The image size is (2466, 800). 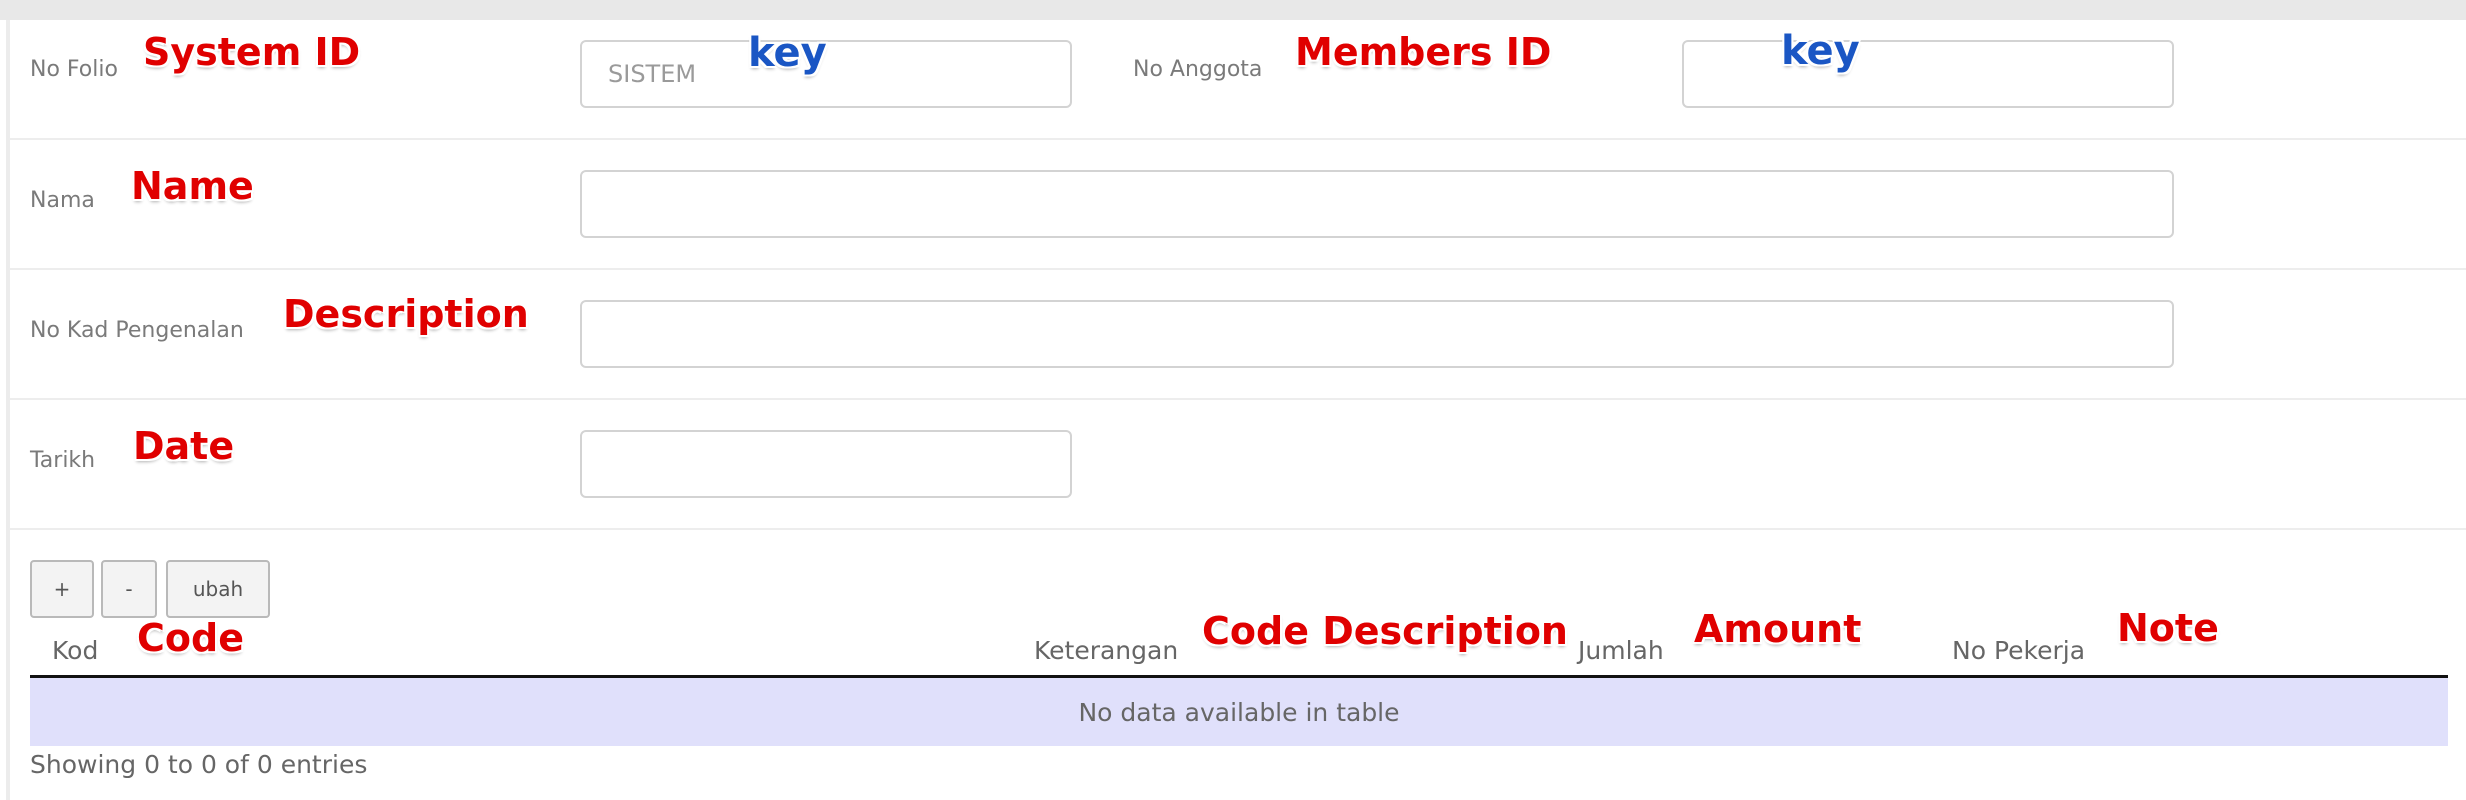 What do you see at coordinates (62, 589) in the screenshot?
I see `add-row-button: +` at bounding box center [62, 589].